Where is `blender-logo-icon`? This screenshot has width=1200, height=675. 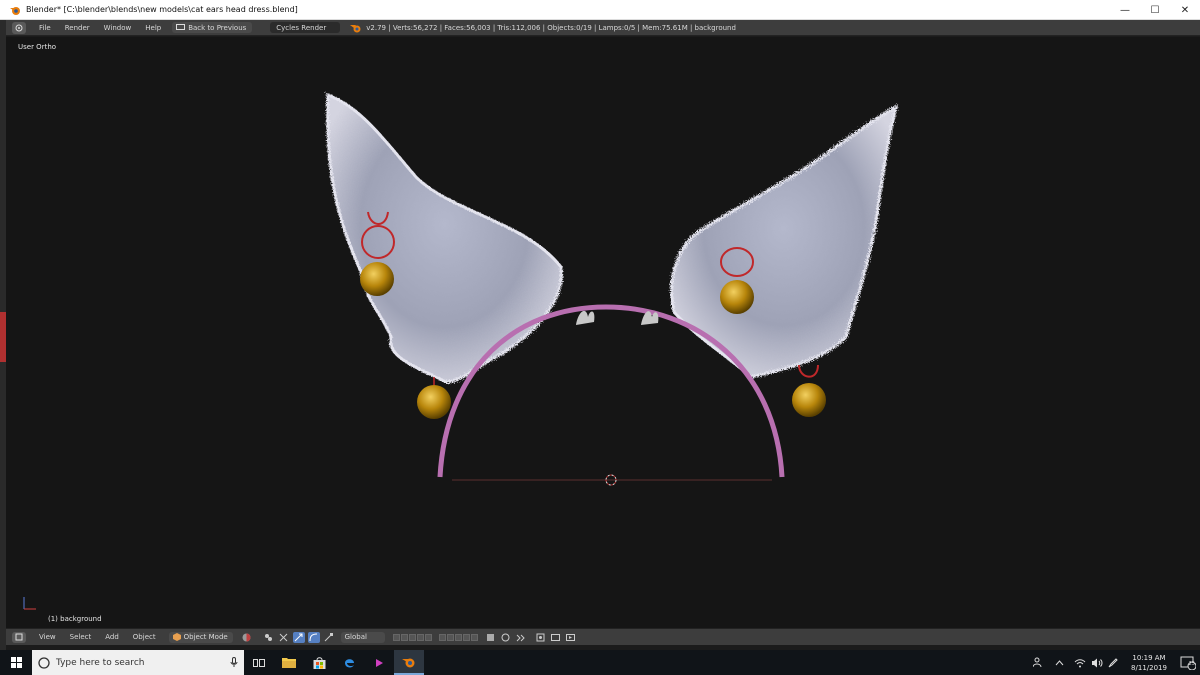 blender-logo-icon is located at coordinates (356, 28).